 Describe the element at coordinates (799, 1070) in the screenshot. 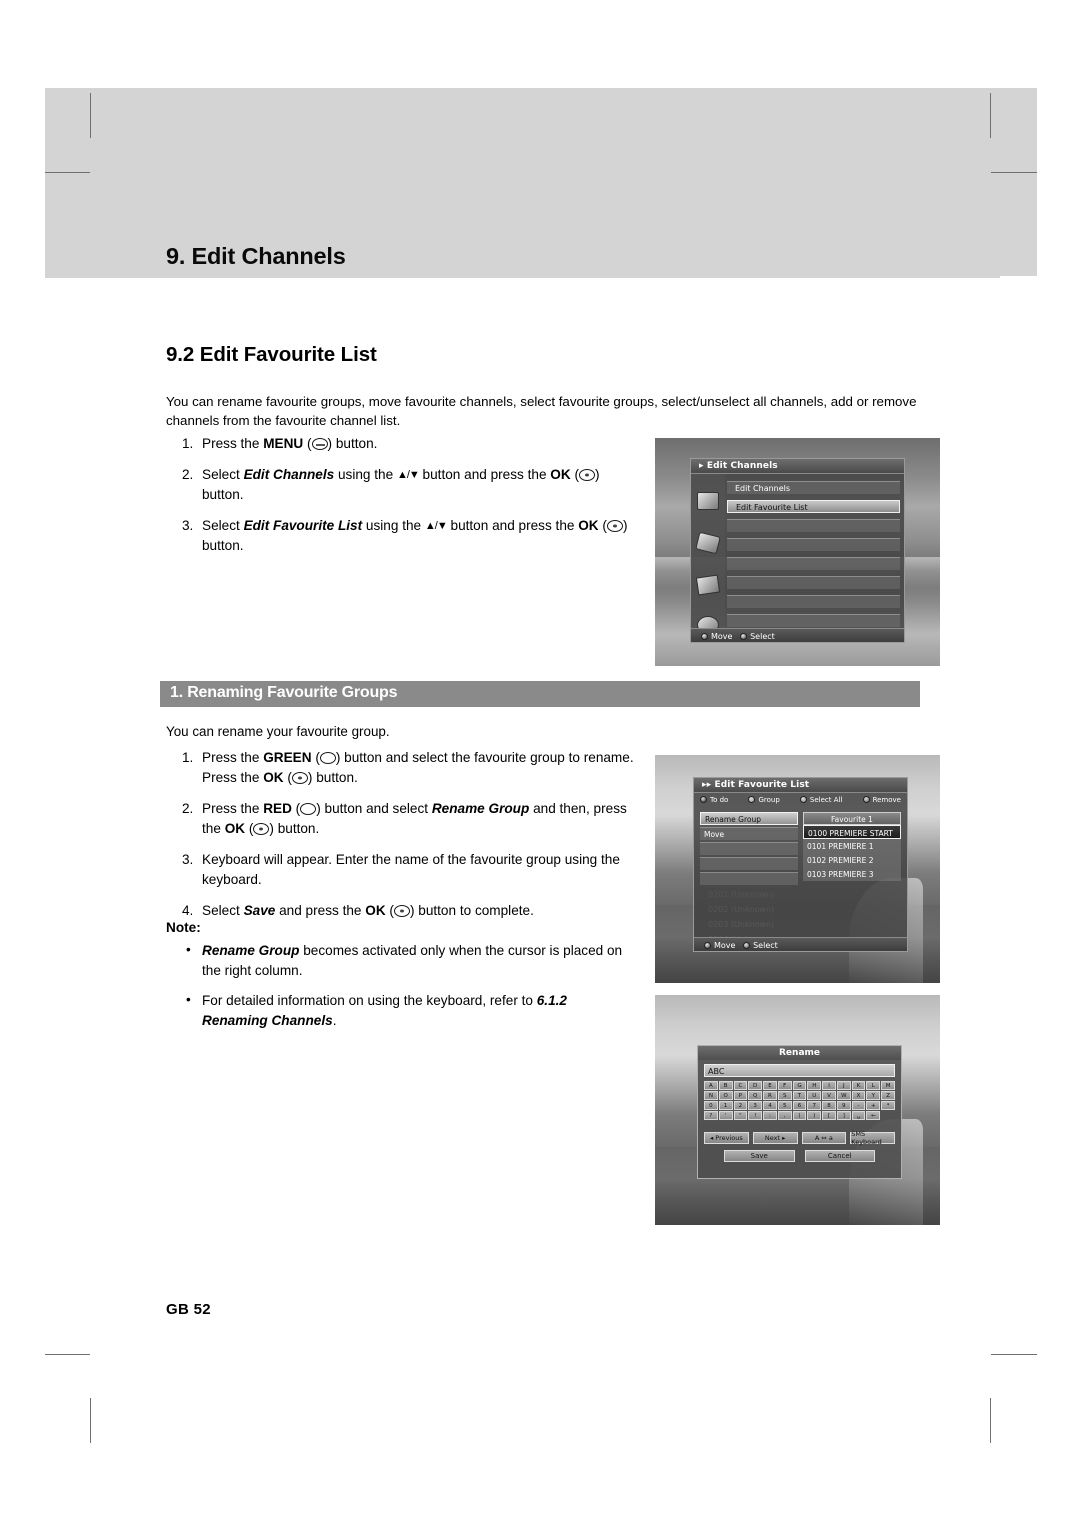

I see `rename-input: ABC` at that location.